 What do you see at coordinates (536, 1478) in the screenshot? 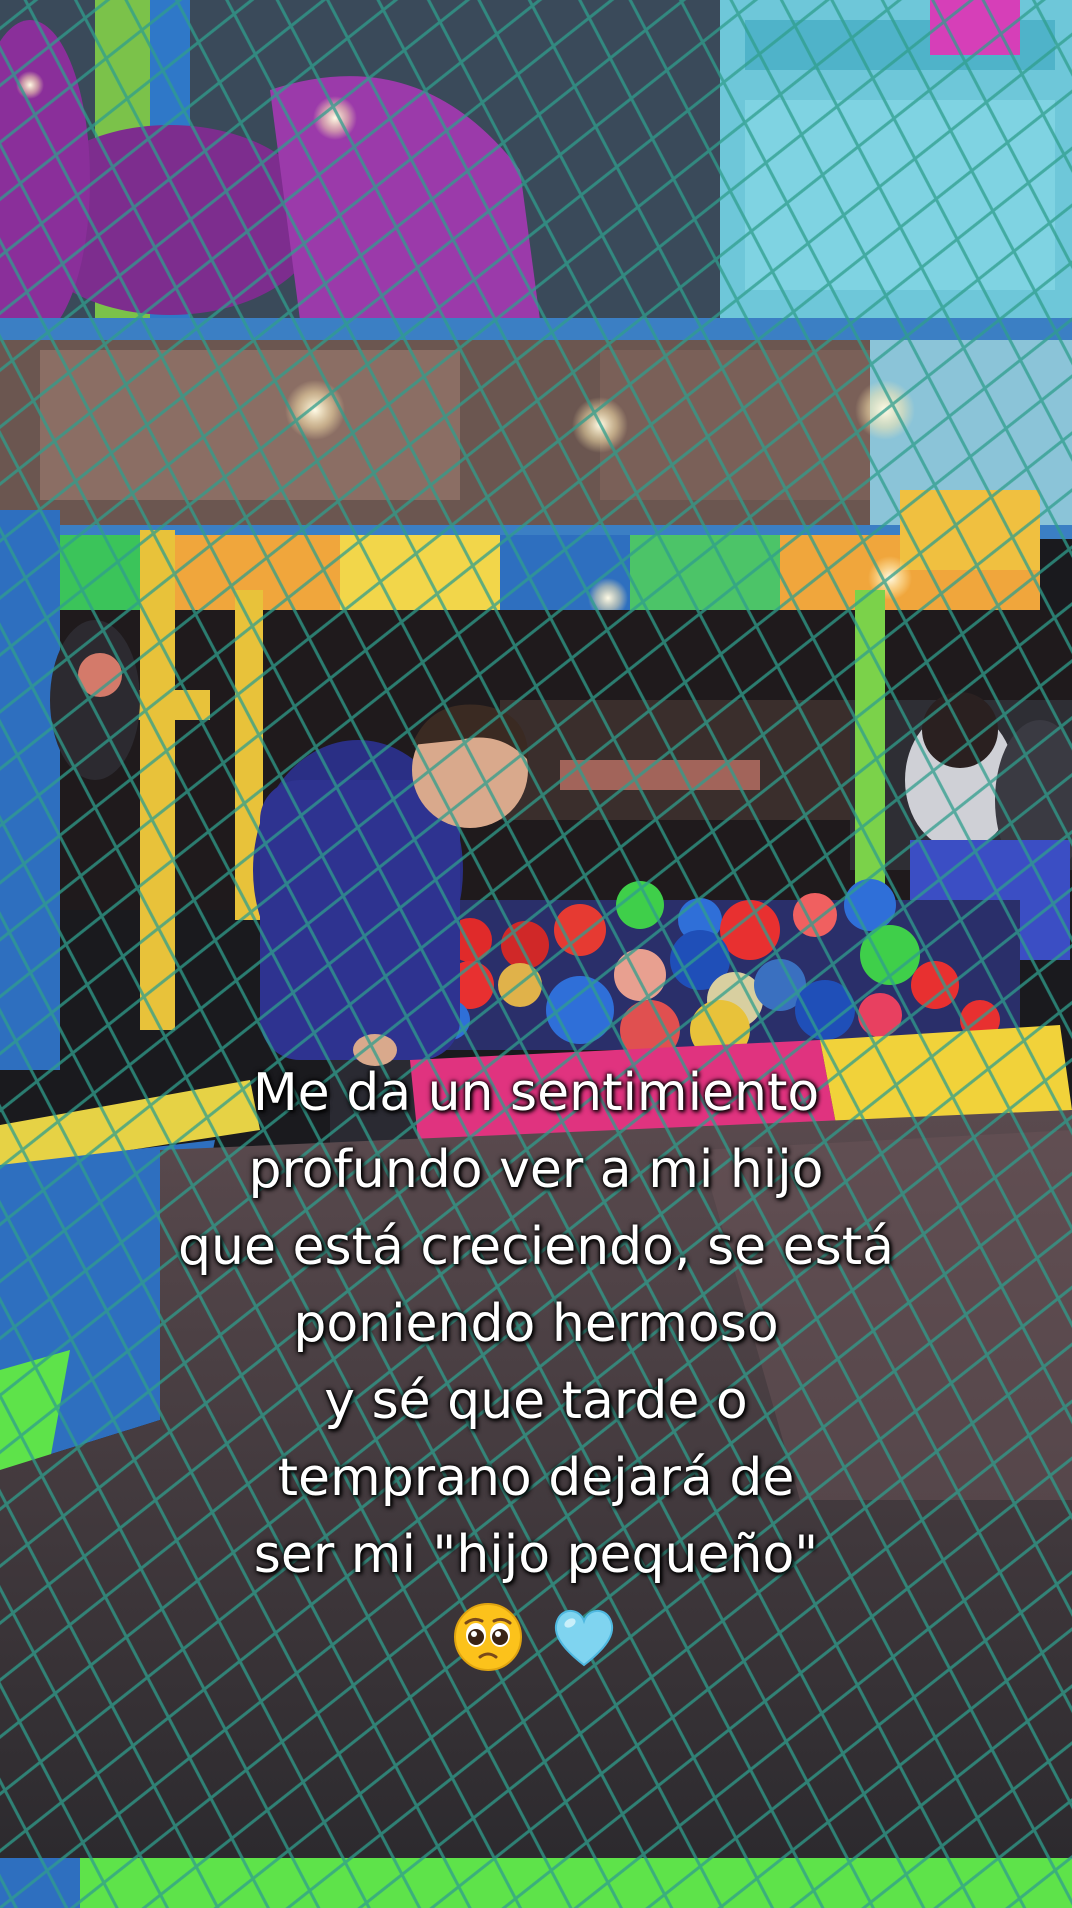
I see `caption-line-6: temprano dejará de` at bounding box center [536, 1478].